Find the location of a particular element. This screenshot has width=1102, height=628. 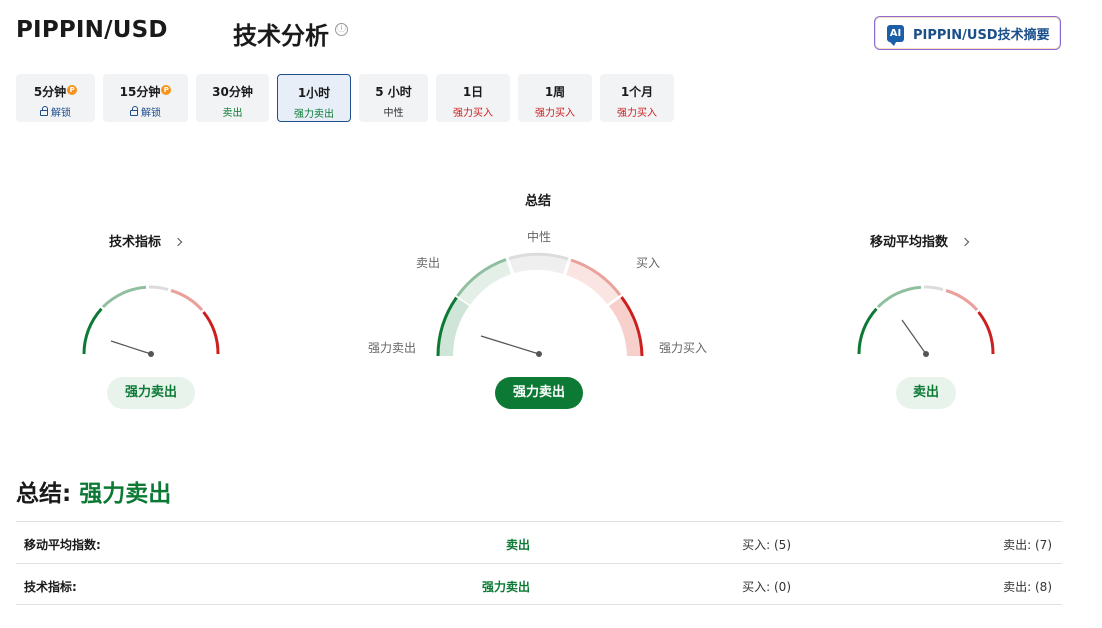

tab-1hour: 1小时 强力卖出 is located at coordinates (314, 98).